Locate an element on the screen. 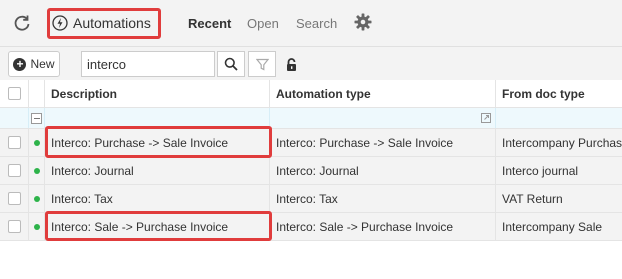  automation-type-cell: Interco: Purchase -> Sale Invoice is located at coordinates (383, 142).